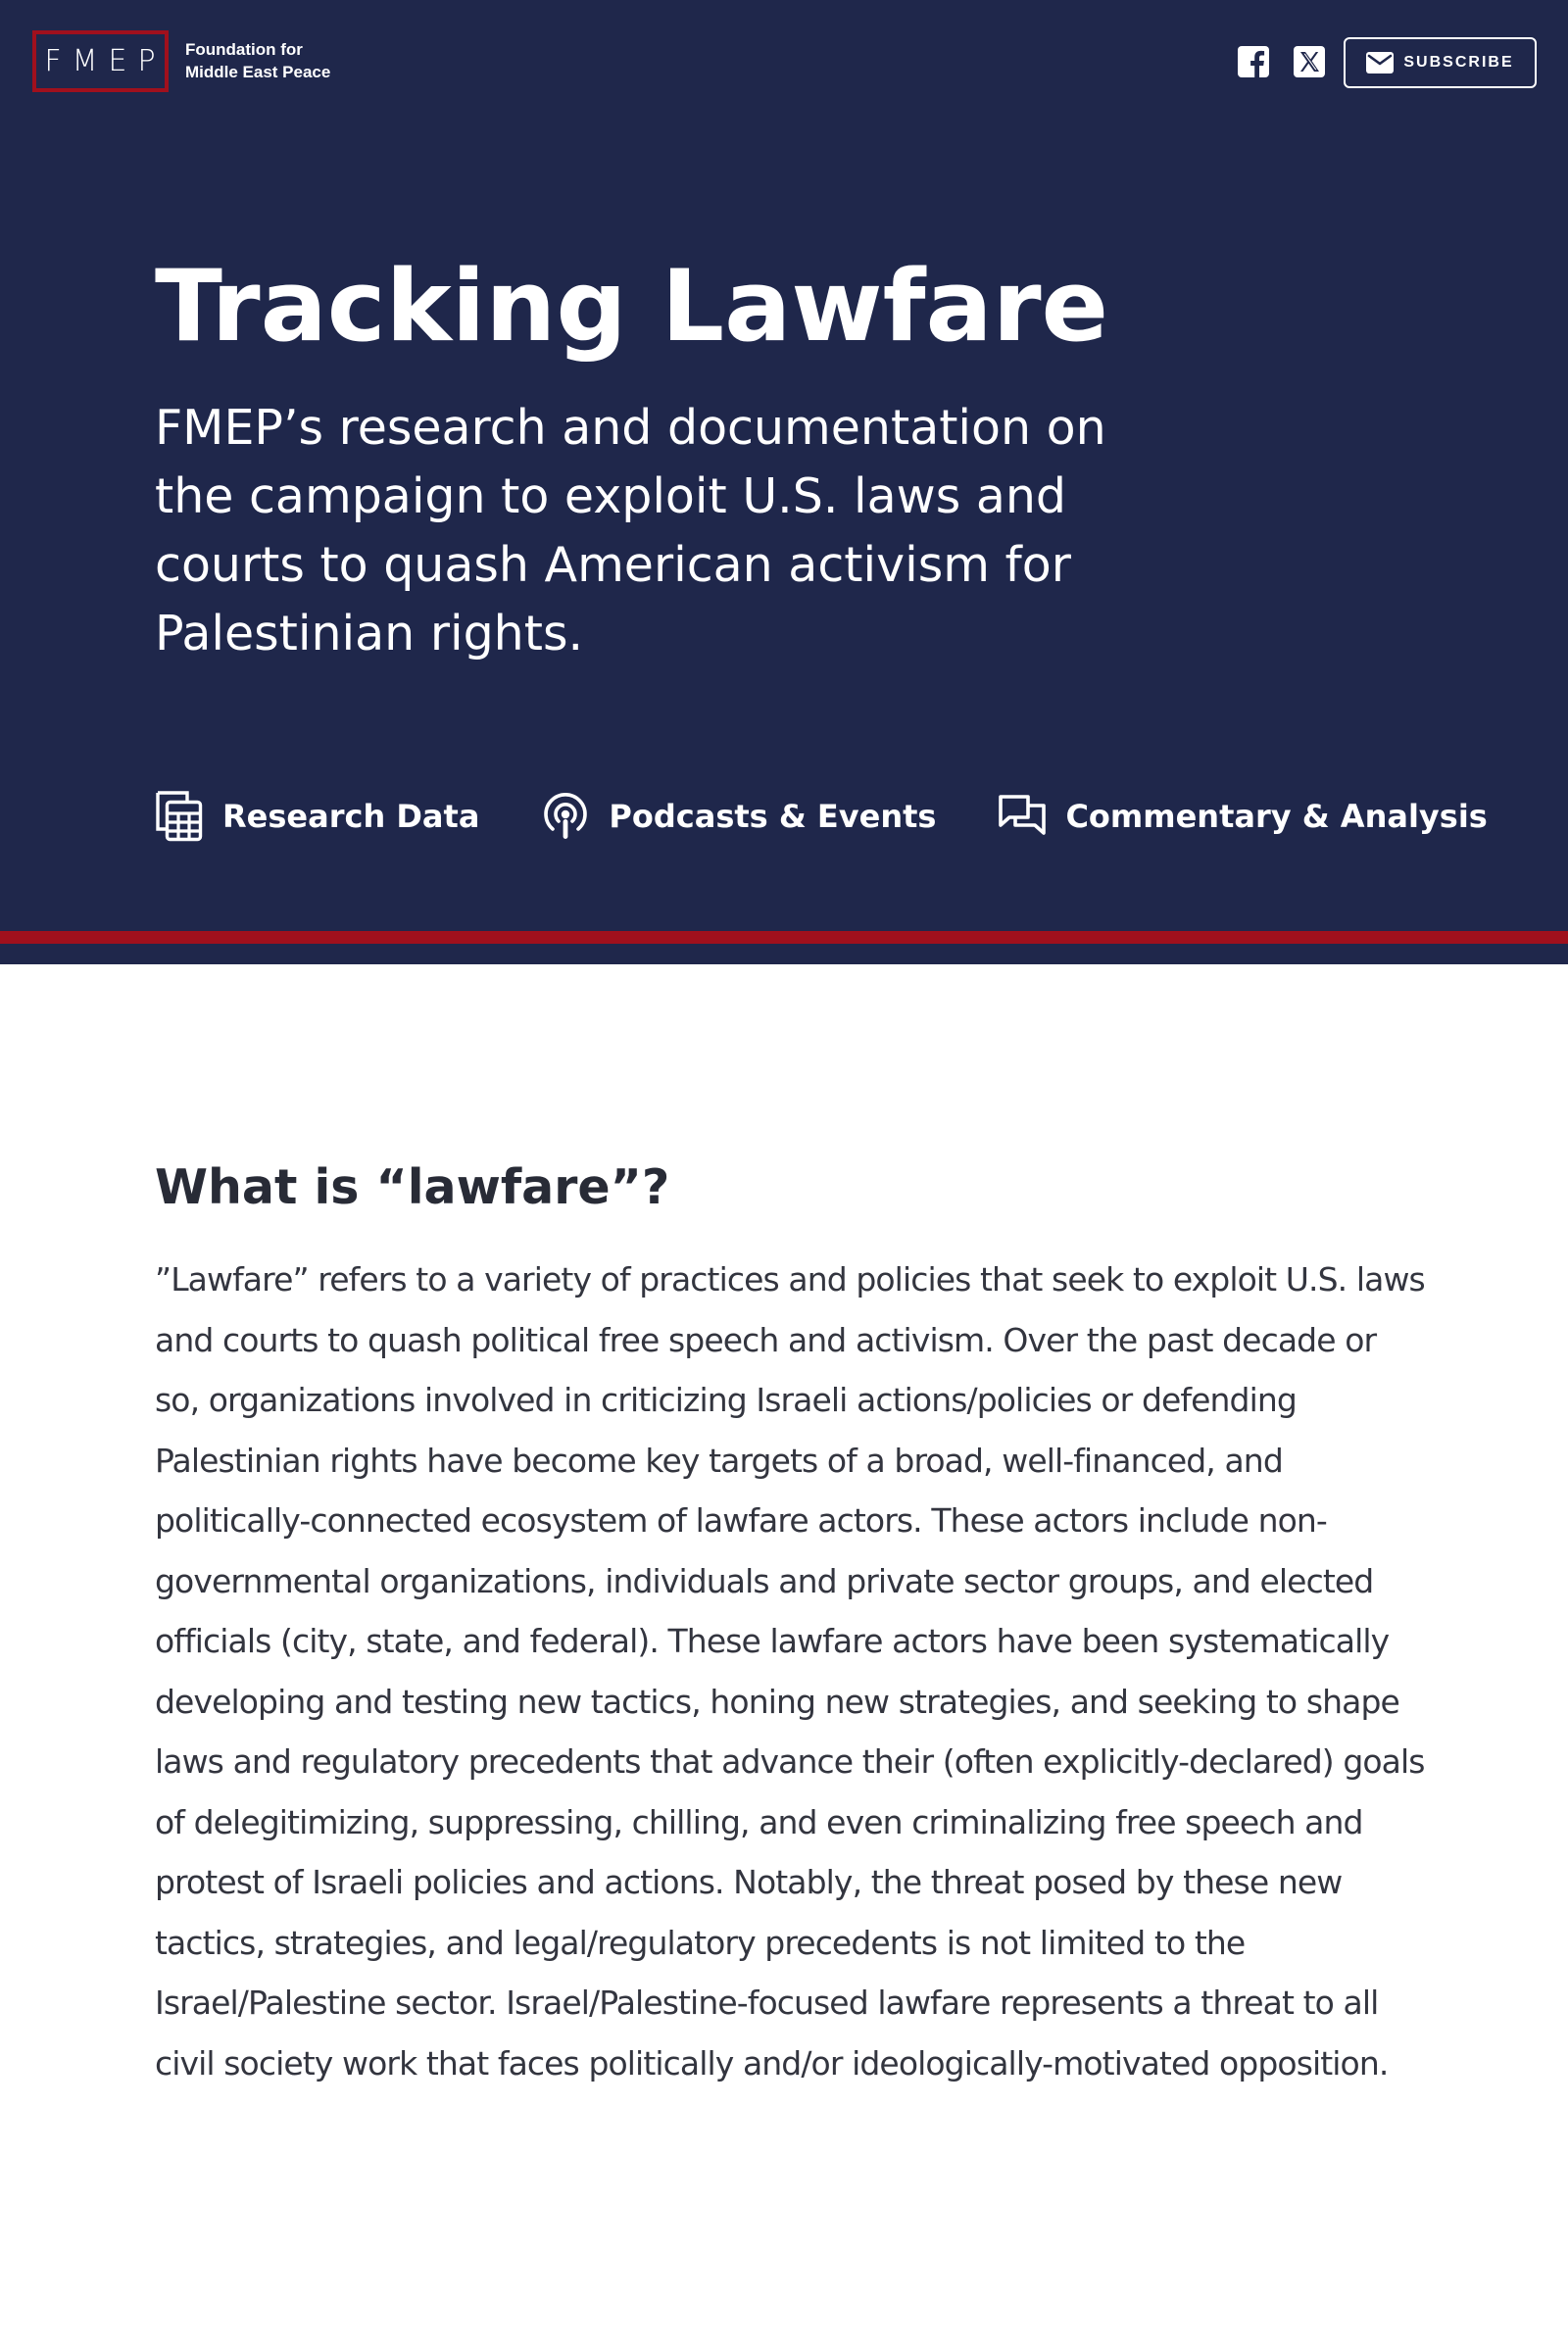 This screenshot has width=1568, height=2352. I want to click on nav-commentary-analysis-label: Commentary & Analysis, so click(1276, 816).